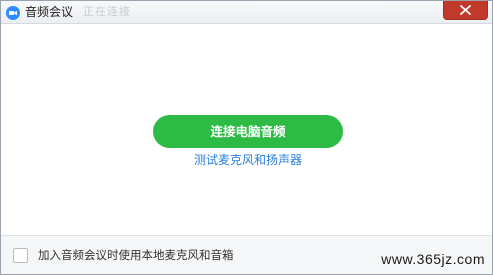  What do you see at coordinates (107, 11) in the screenshot?
I see `background-status-text: 正在连接` at bounding box center [107, 11].